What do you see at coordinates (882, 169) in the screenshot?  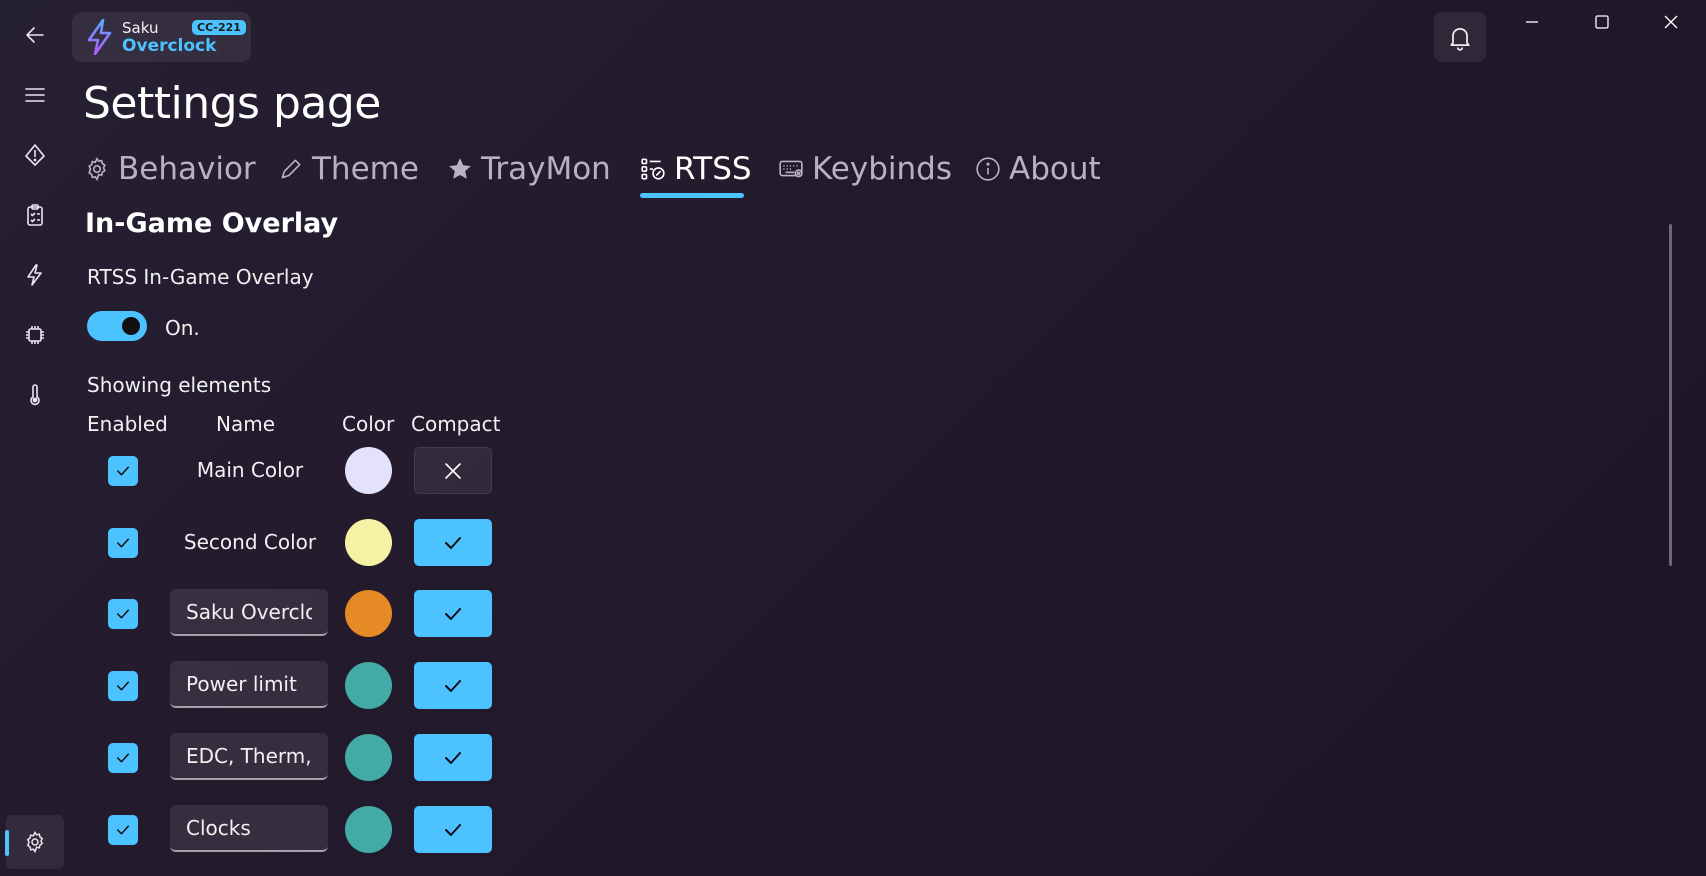 I see `tab-label: Keybinds` at bounding box center [882, 169].